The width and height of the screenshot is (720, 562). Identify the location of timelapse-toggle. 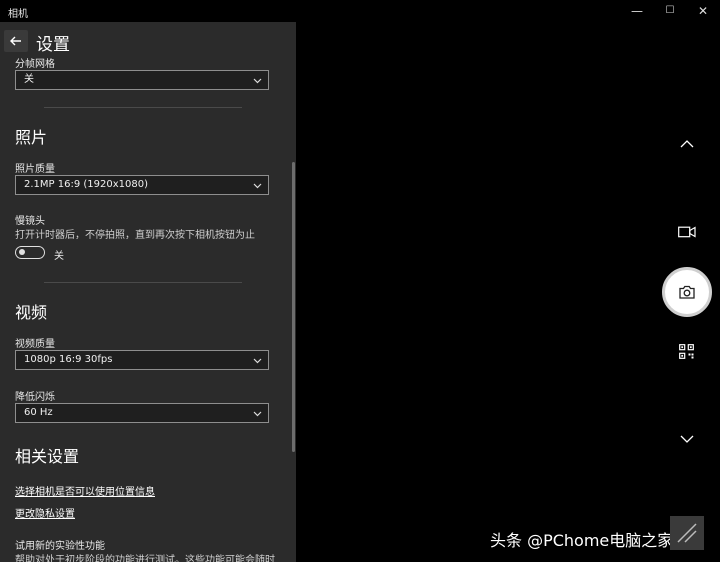
(30, 252).